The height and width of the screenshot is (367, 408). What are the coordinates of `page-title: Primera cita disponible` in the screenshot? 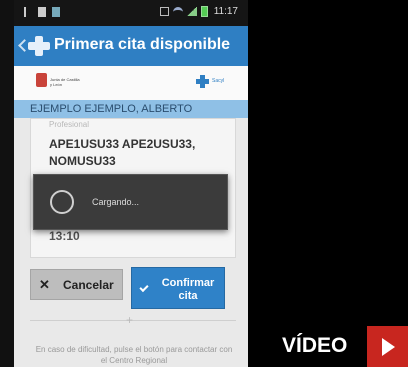 It's located at (142, 44).